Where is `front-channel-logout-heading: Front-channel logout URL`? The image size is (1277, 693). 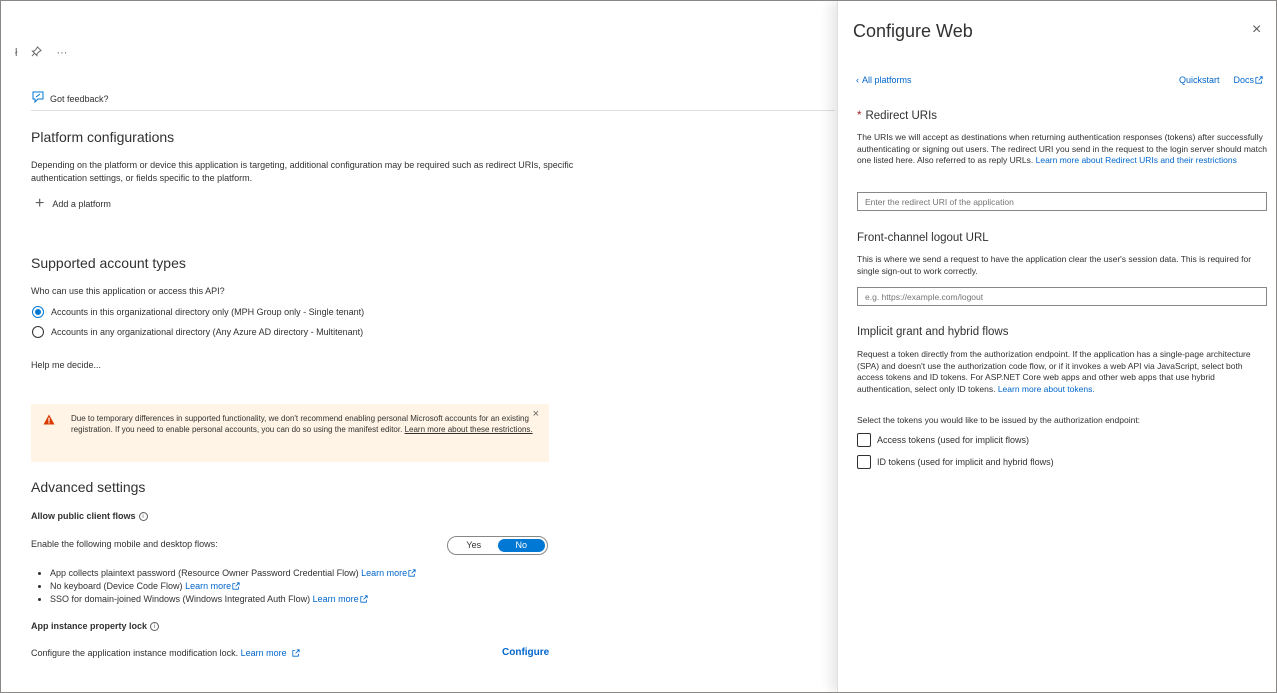 front-channel-logout-heading: Front-channel logout URL is located at coordinates (923, 238).